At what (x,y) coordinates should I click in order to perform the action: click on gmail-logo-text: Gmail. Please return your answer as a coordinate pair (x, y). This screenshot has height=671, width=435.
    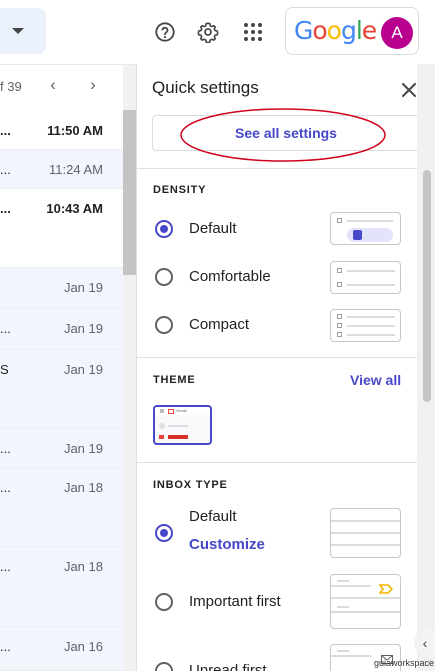
    Looking at the image, I should click on (181, 410).